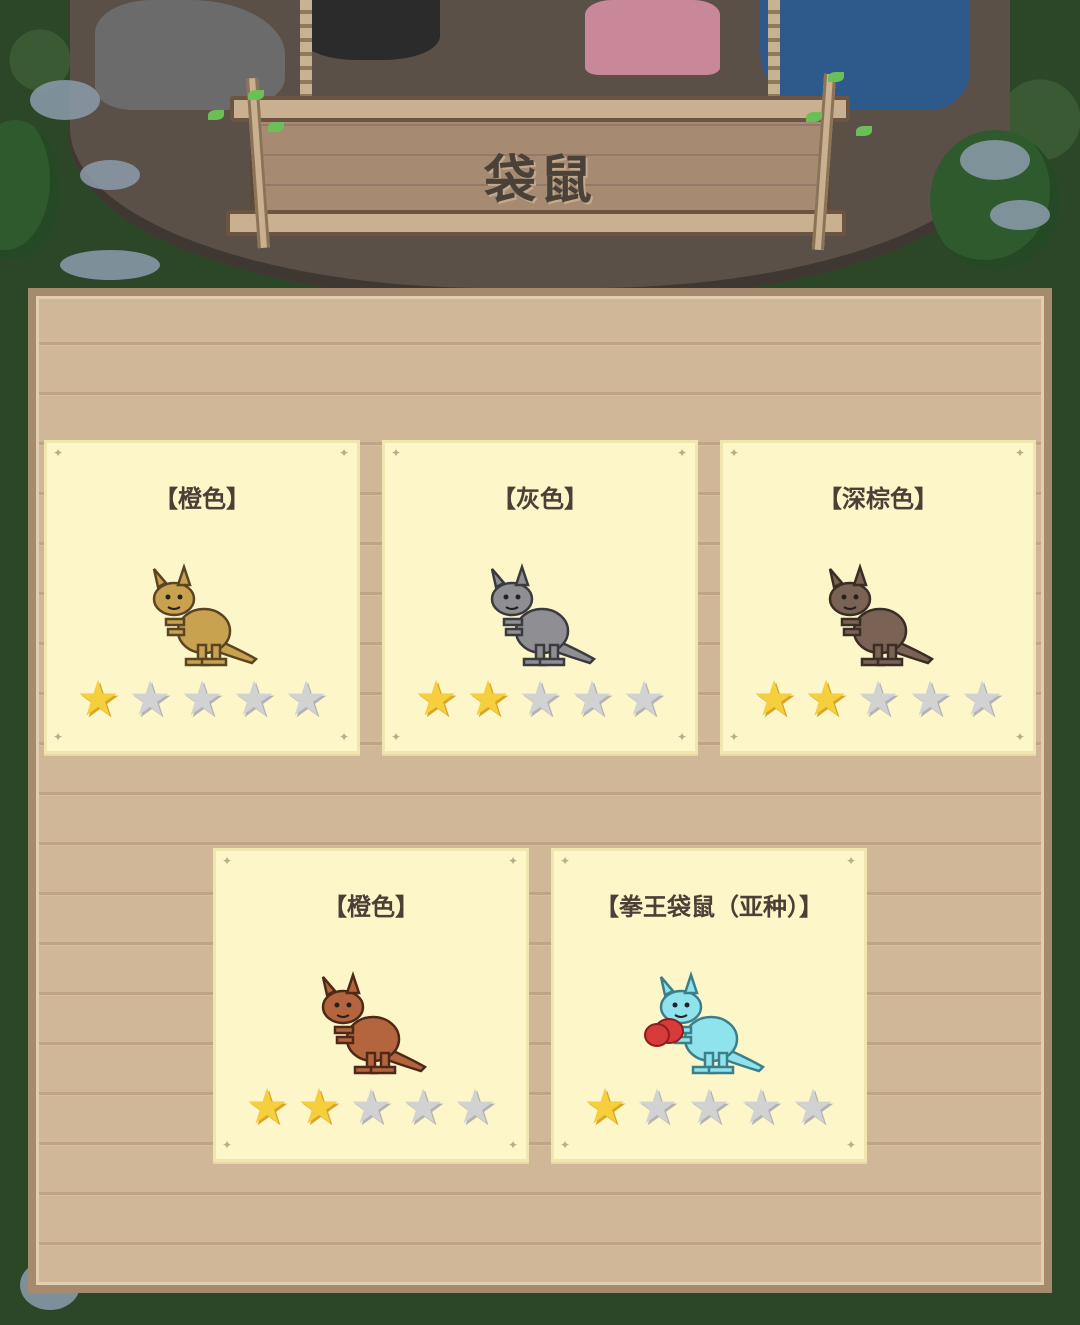 The image size is (1080, 1325). I want to click on pond, so click(865, 55).